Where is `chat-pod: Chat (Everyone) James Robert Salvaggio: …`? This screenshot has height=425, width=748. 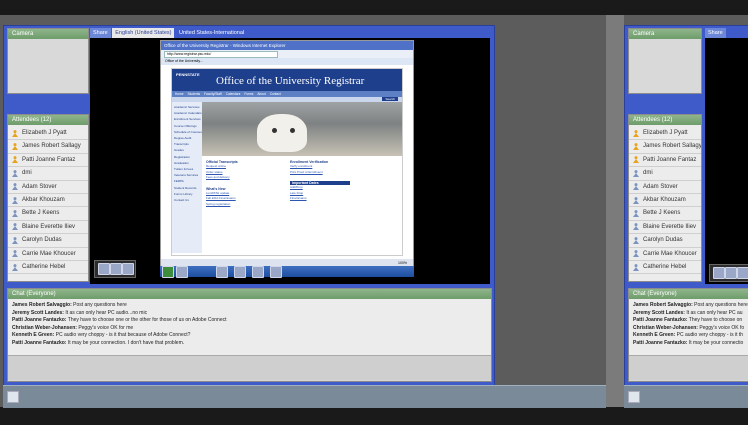 chat-pod: Chat (Everyone) James Robert Salvaggio: … is located at coordinates (249, 335).